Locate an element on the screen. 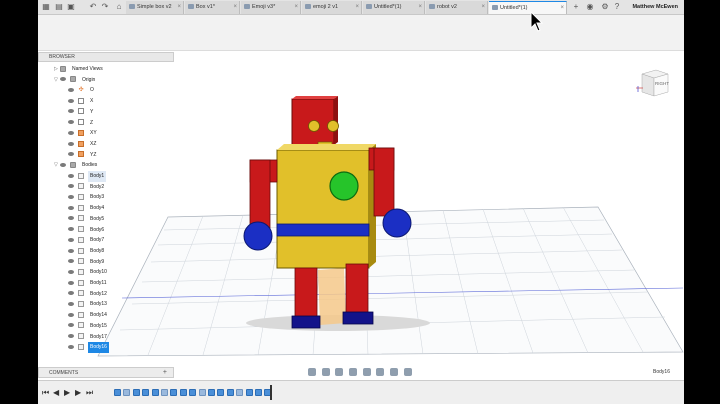 Image resolution: width=720 pixels, height=404 pixels. view-cube: RIGHT is located at coordinates (652, 83).